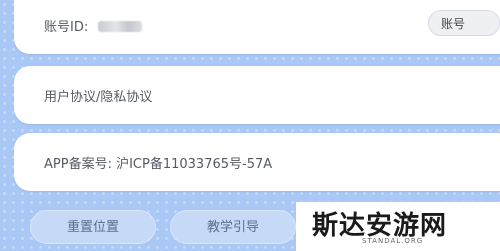  I want to click on reset-position-button: 重置位置, so click(93, 227).